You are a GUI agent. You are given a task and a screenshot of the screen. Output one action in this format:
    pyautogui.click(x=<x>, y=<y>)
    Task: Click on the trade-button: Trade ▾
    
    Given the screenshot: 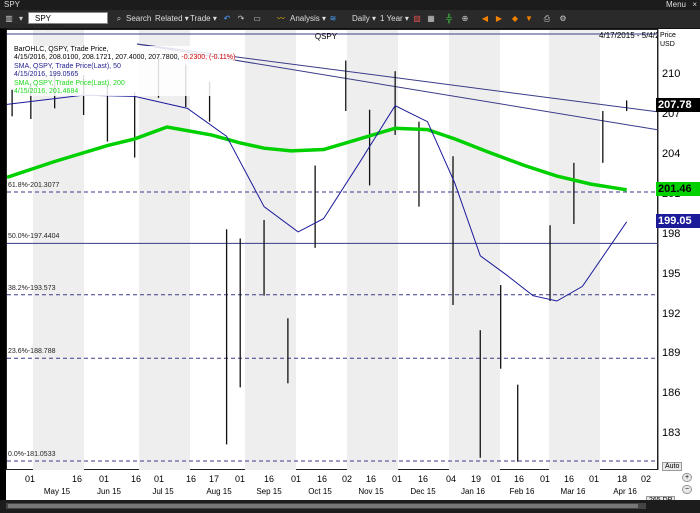 What is the action you would take?
    pyautogui.click(x=203, y=18)
    